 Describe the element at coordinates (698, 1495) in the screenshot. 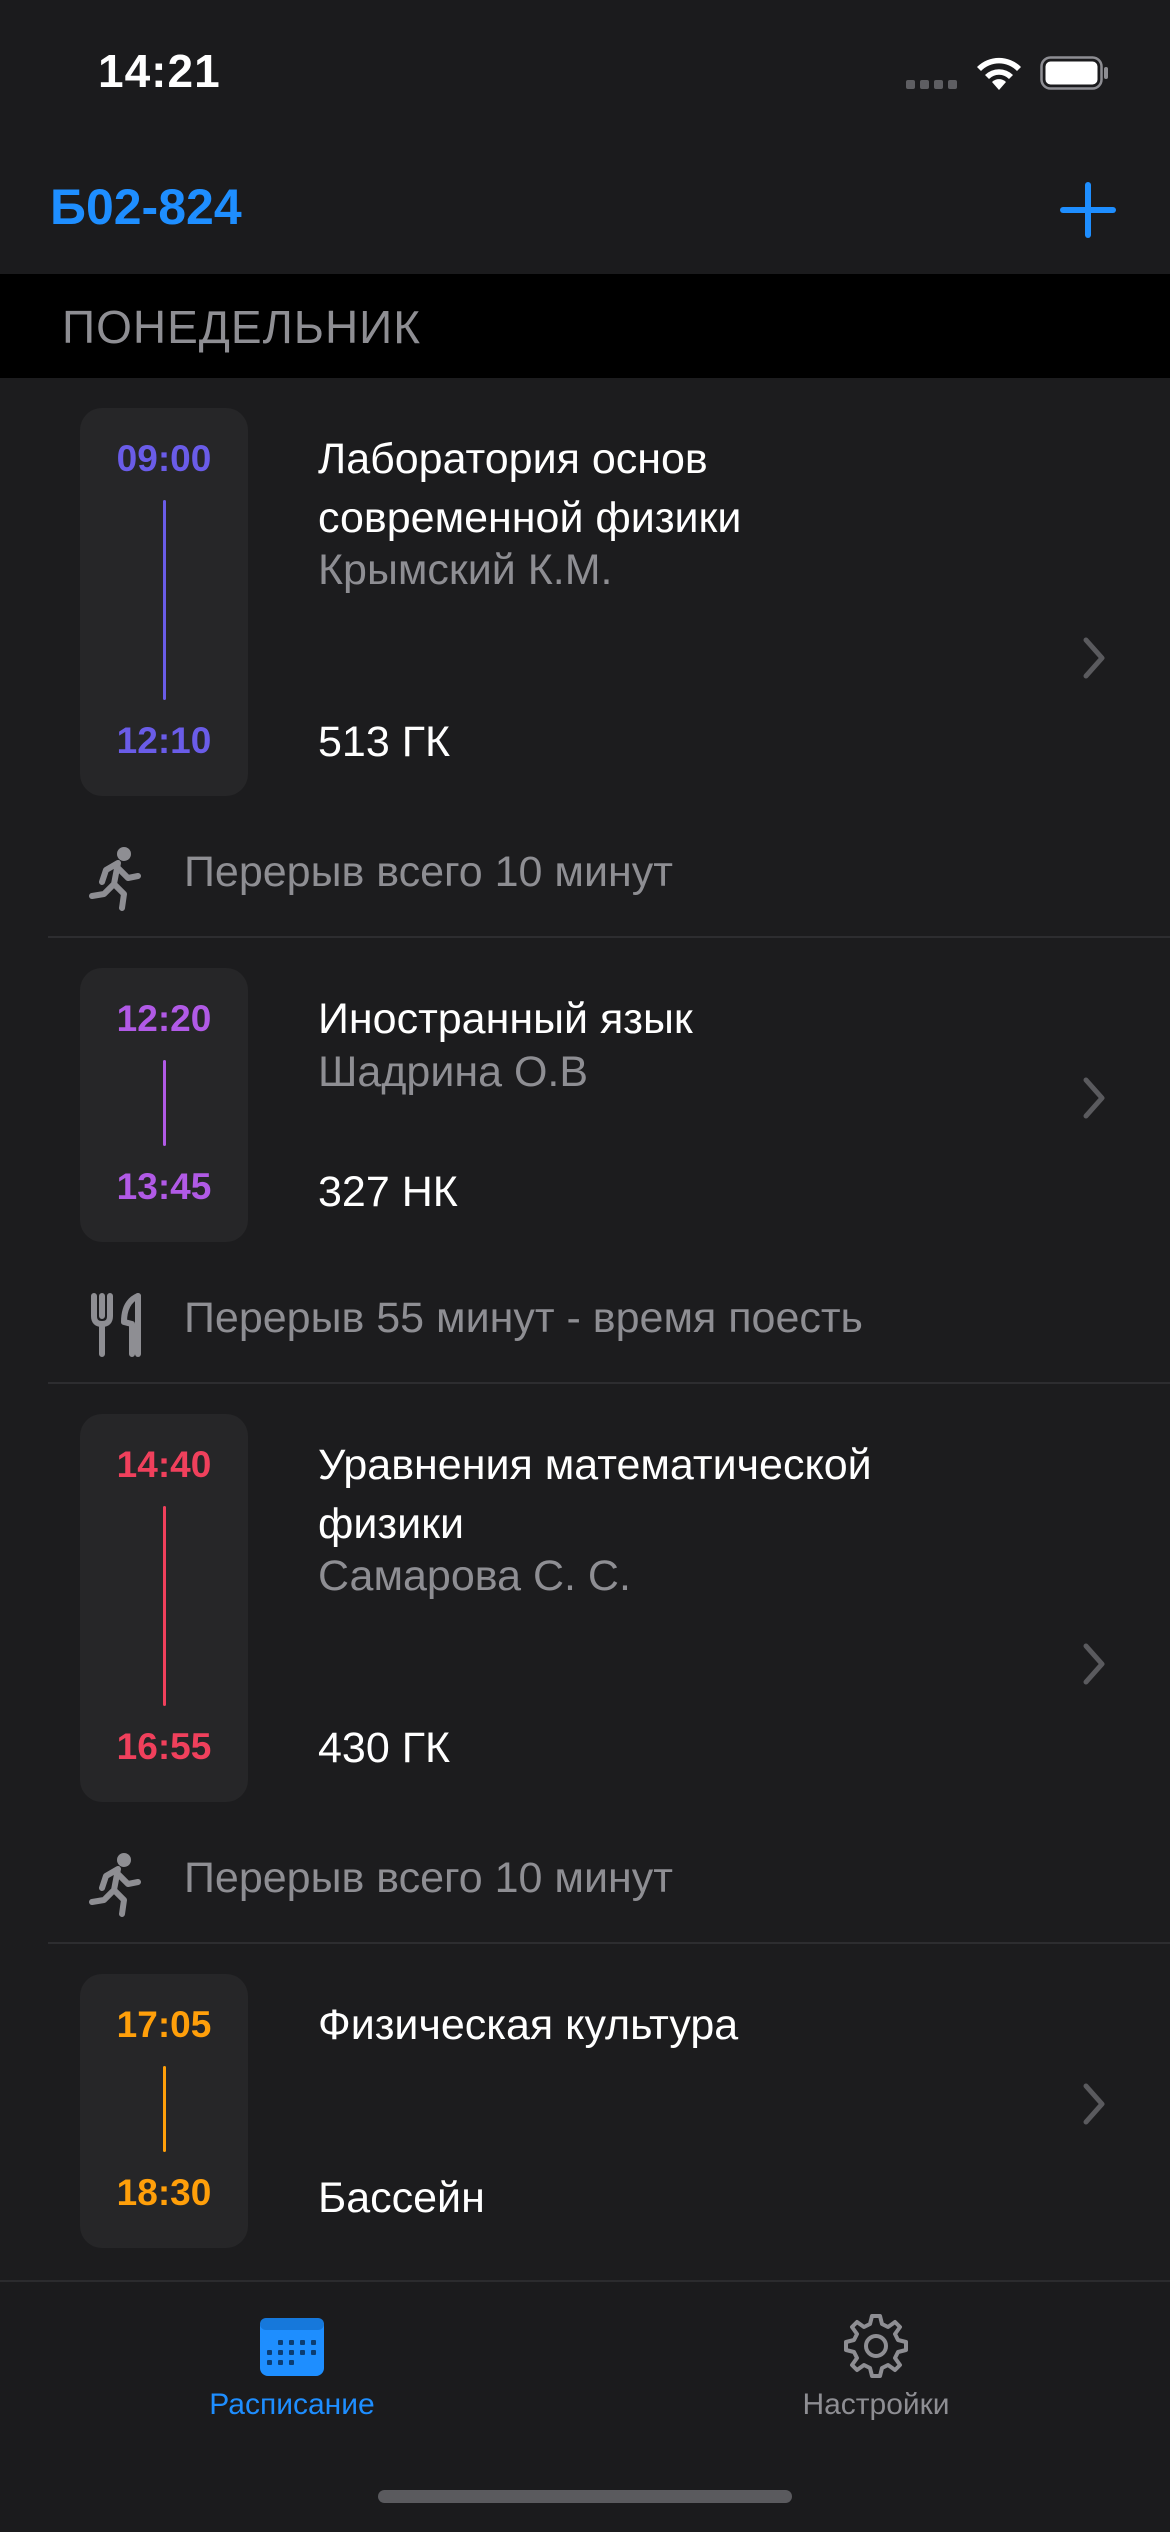

I see `lesson-title: Уравнения математической физики` at that location.